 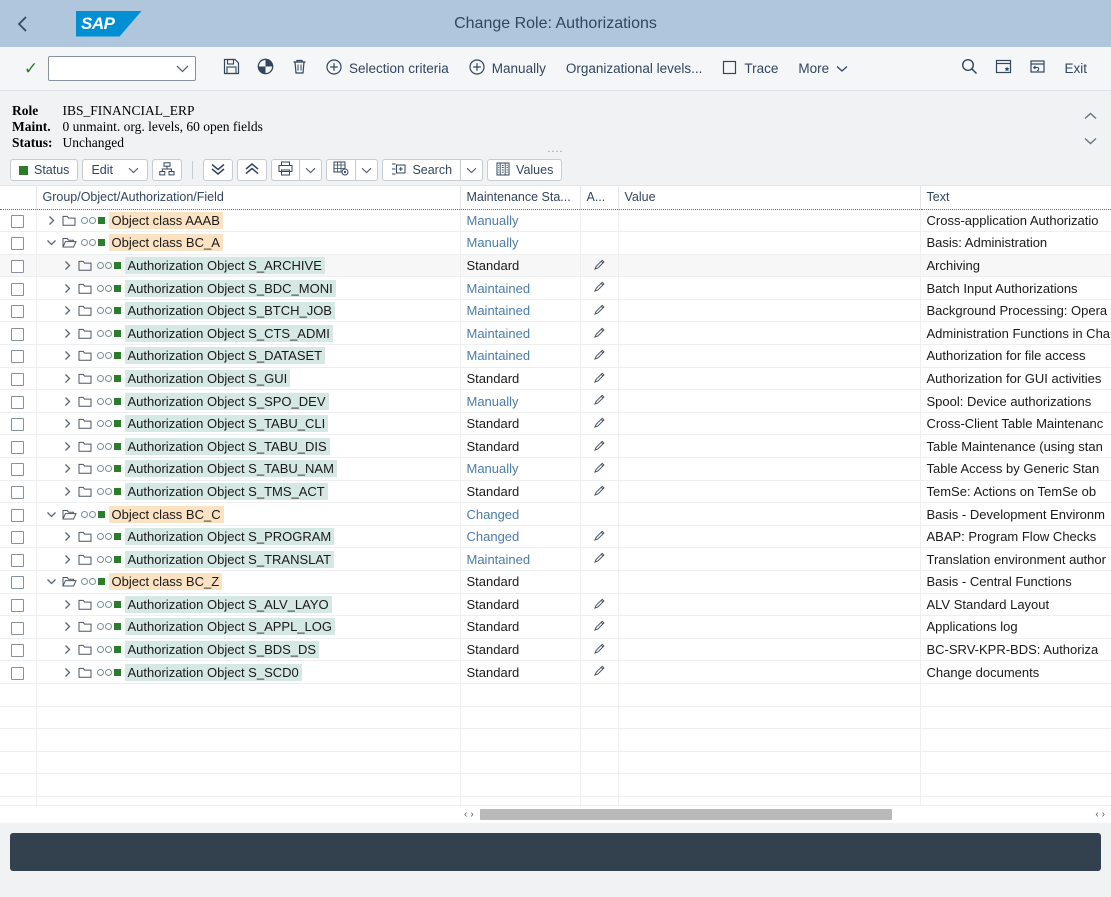 What do you see at coordinates (265, 69) in the screenshot?
I see `generate-profile-button` at bounding box center [265, 69].